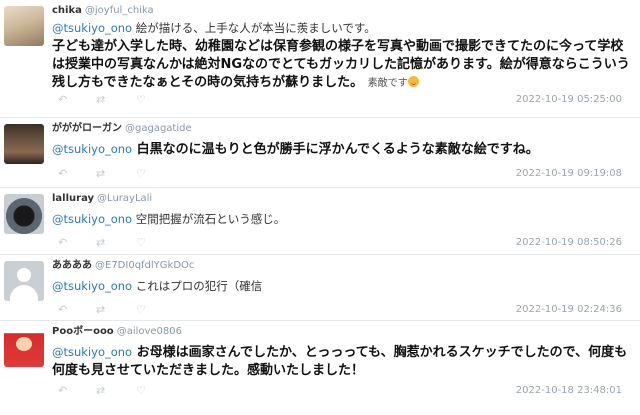 The height and width of the screenshot is (415, 640). Describe the element at coordinates (342, 311) in the screenshot. I see `reply-actions: ↶ ⇄ ♡ 2022-10-19 02:24:36` at that location.